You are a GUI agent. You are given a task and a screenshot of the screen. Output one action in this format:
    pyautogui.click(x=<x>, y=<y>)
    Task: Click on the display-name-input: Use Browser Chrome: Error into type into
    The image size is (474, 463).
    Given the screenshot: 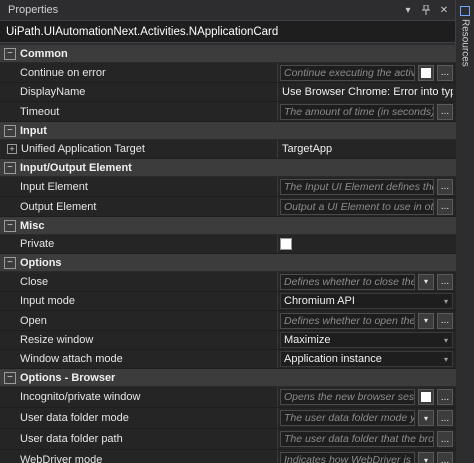 What is the action you would take?
    pyautogui.click(x=366, y=92)
    